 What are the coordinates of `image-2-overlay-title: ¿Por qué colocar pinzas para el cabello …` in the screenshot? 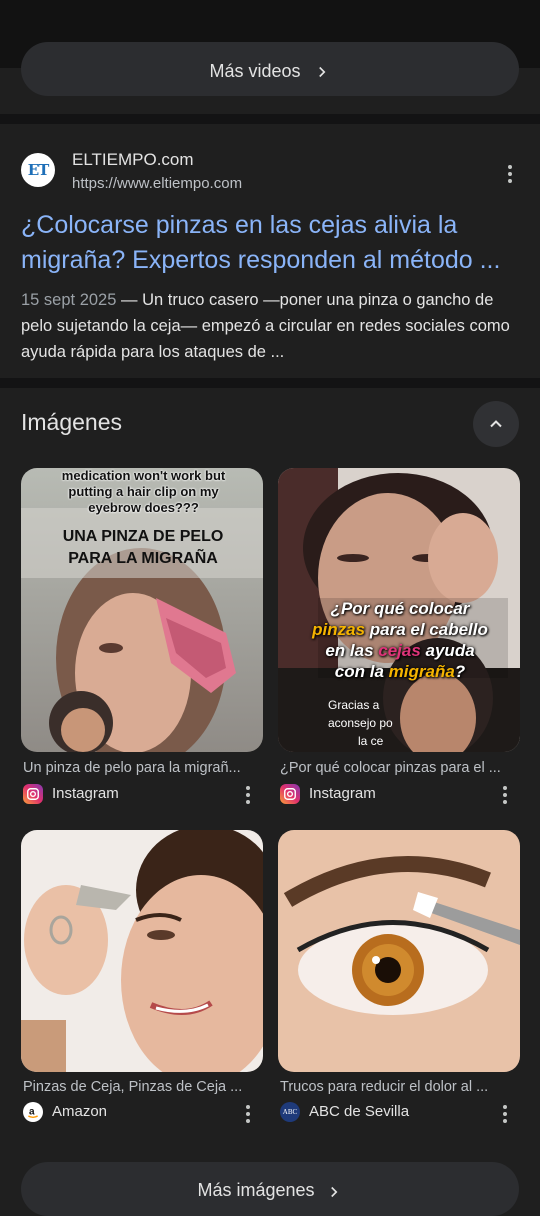 It's located at (400, 640).